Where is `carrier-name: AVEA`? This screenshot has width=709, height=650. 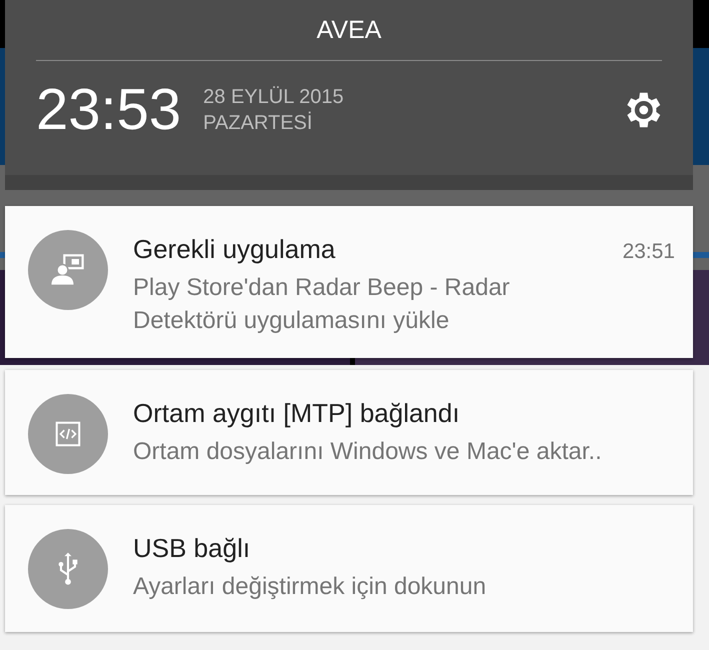 carrier-name: AVEA is located at coordinates (349, 29).